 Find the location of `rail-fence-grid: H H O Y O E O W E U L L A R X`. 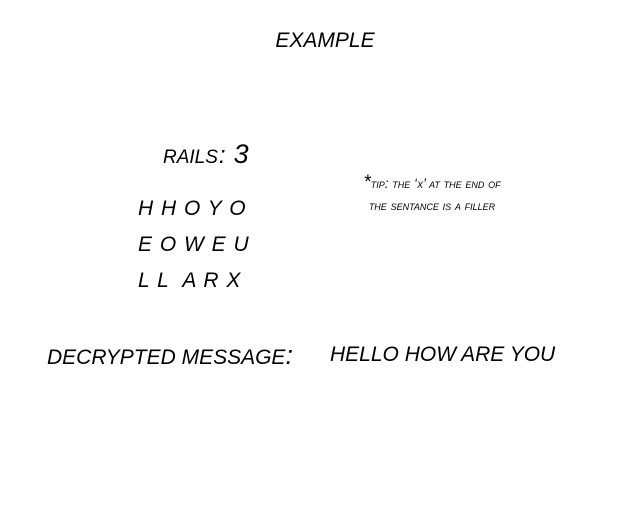

rail-fence-grid: H H O Y O E O W E U L L A R X is located at coordinates (194, 252).